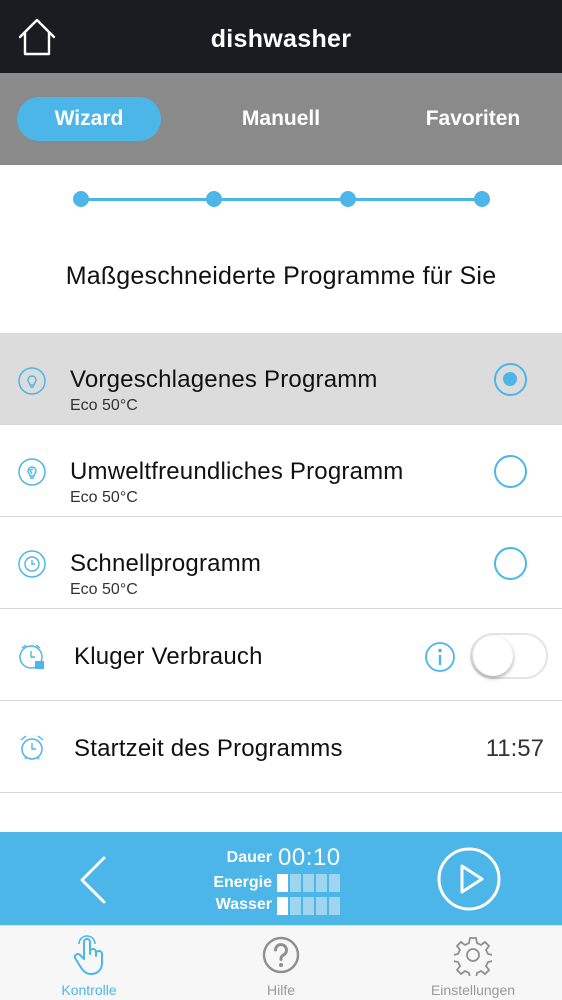  What do you see at coordinates (31, 656) in the screenshot?
I see `smart-clock-icon` at bounding box center [31, 656].